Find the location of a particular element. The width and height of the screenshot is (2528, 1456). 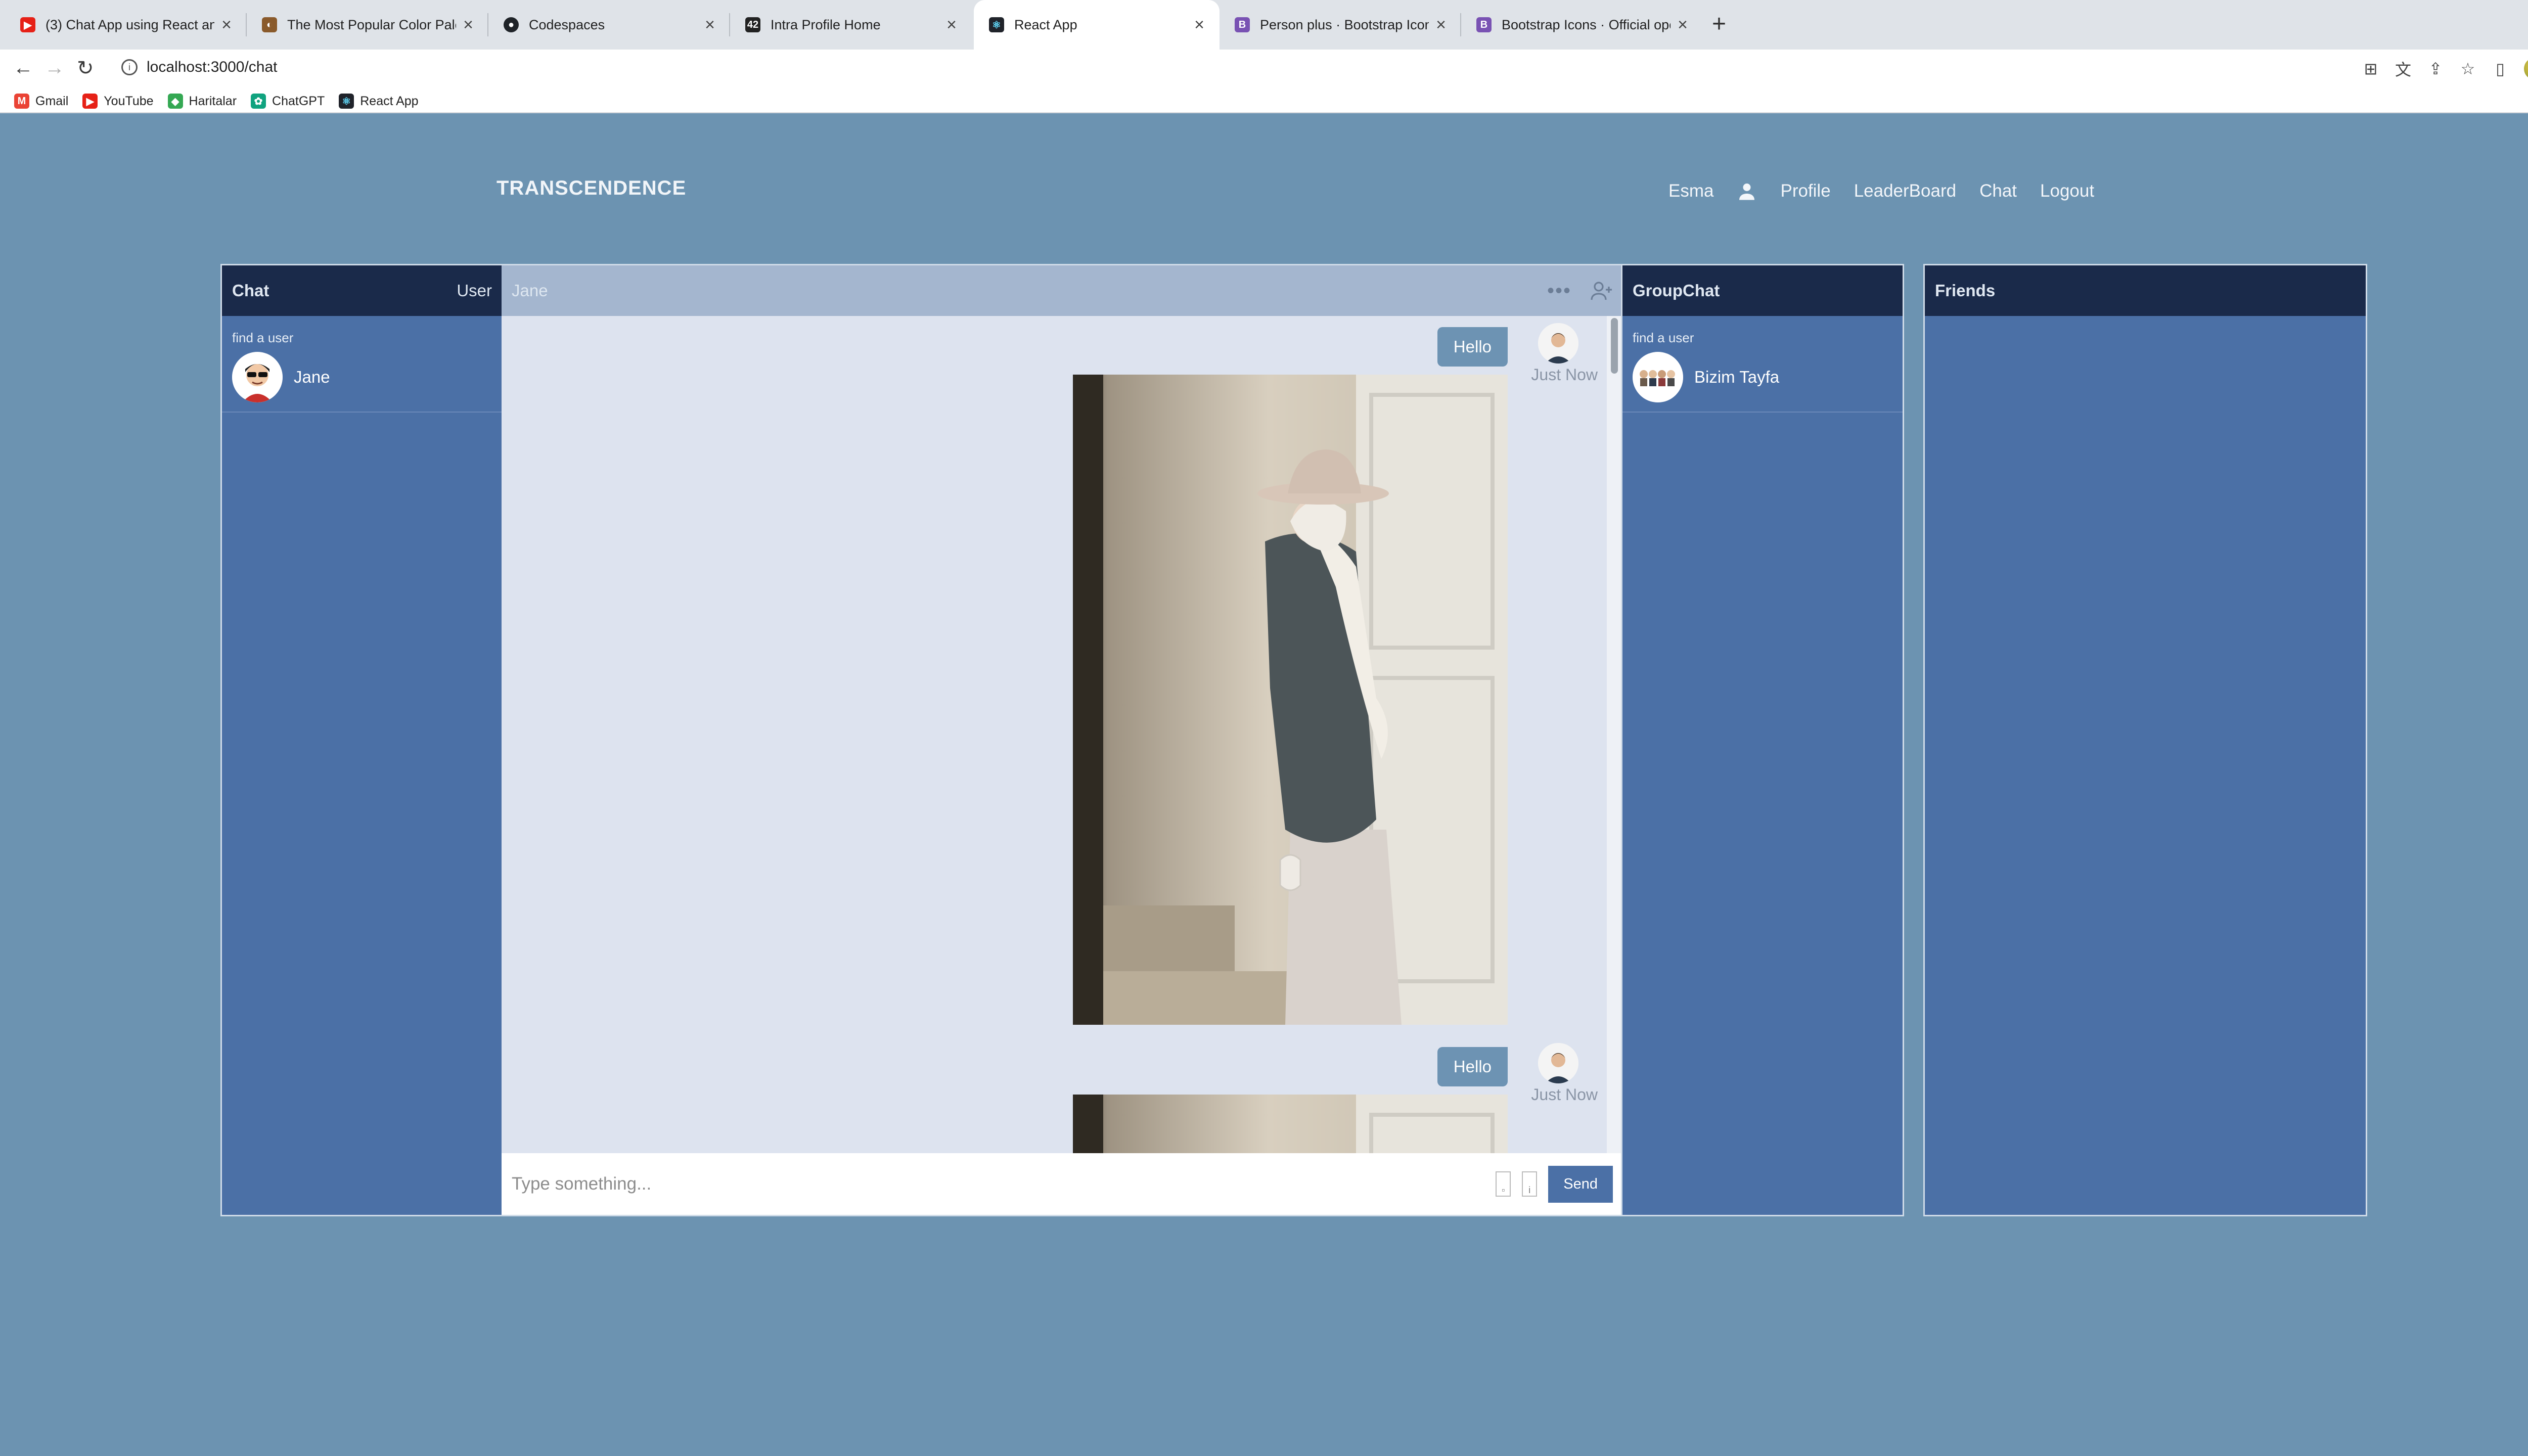

find-group-input: find a user is located at coordinates (1763, 331).